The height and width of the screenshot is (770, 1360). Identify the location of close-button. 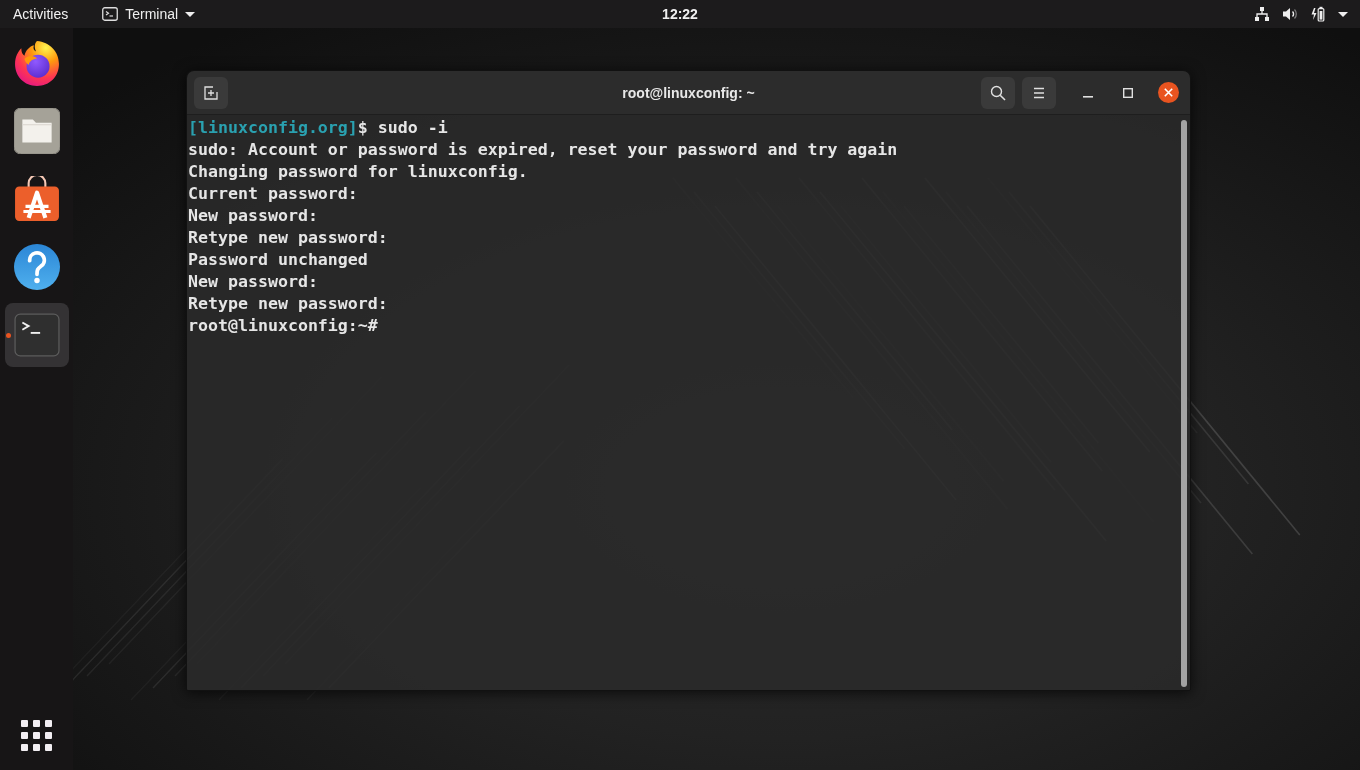
(1168, 92).